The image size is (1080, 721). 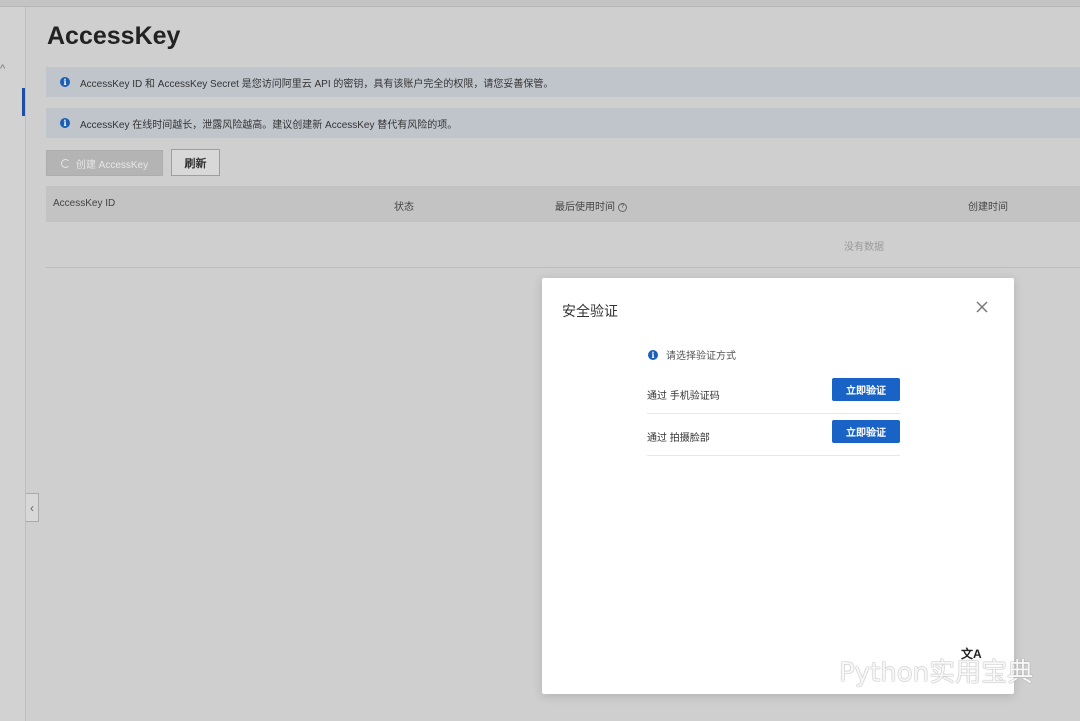 I want to click on create-accesskey-button: 创建 AccessKey, so click(x=104, y=163).